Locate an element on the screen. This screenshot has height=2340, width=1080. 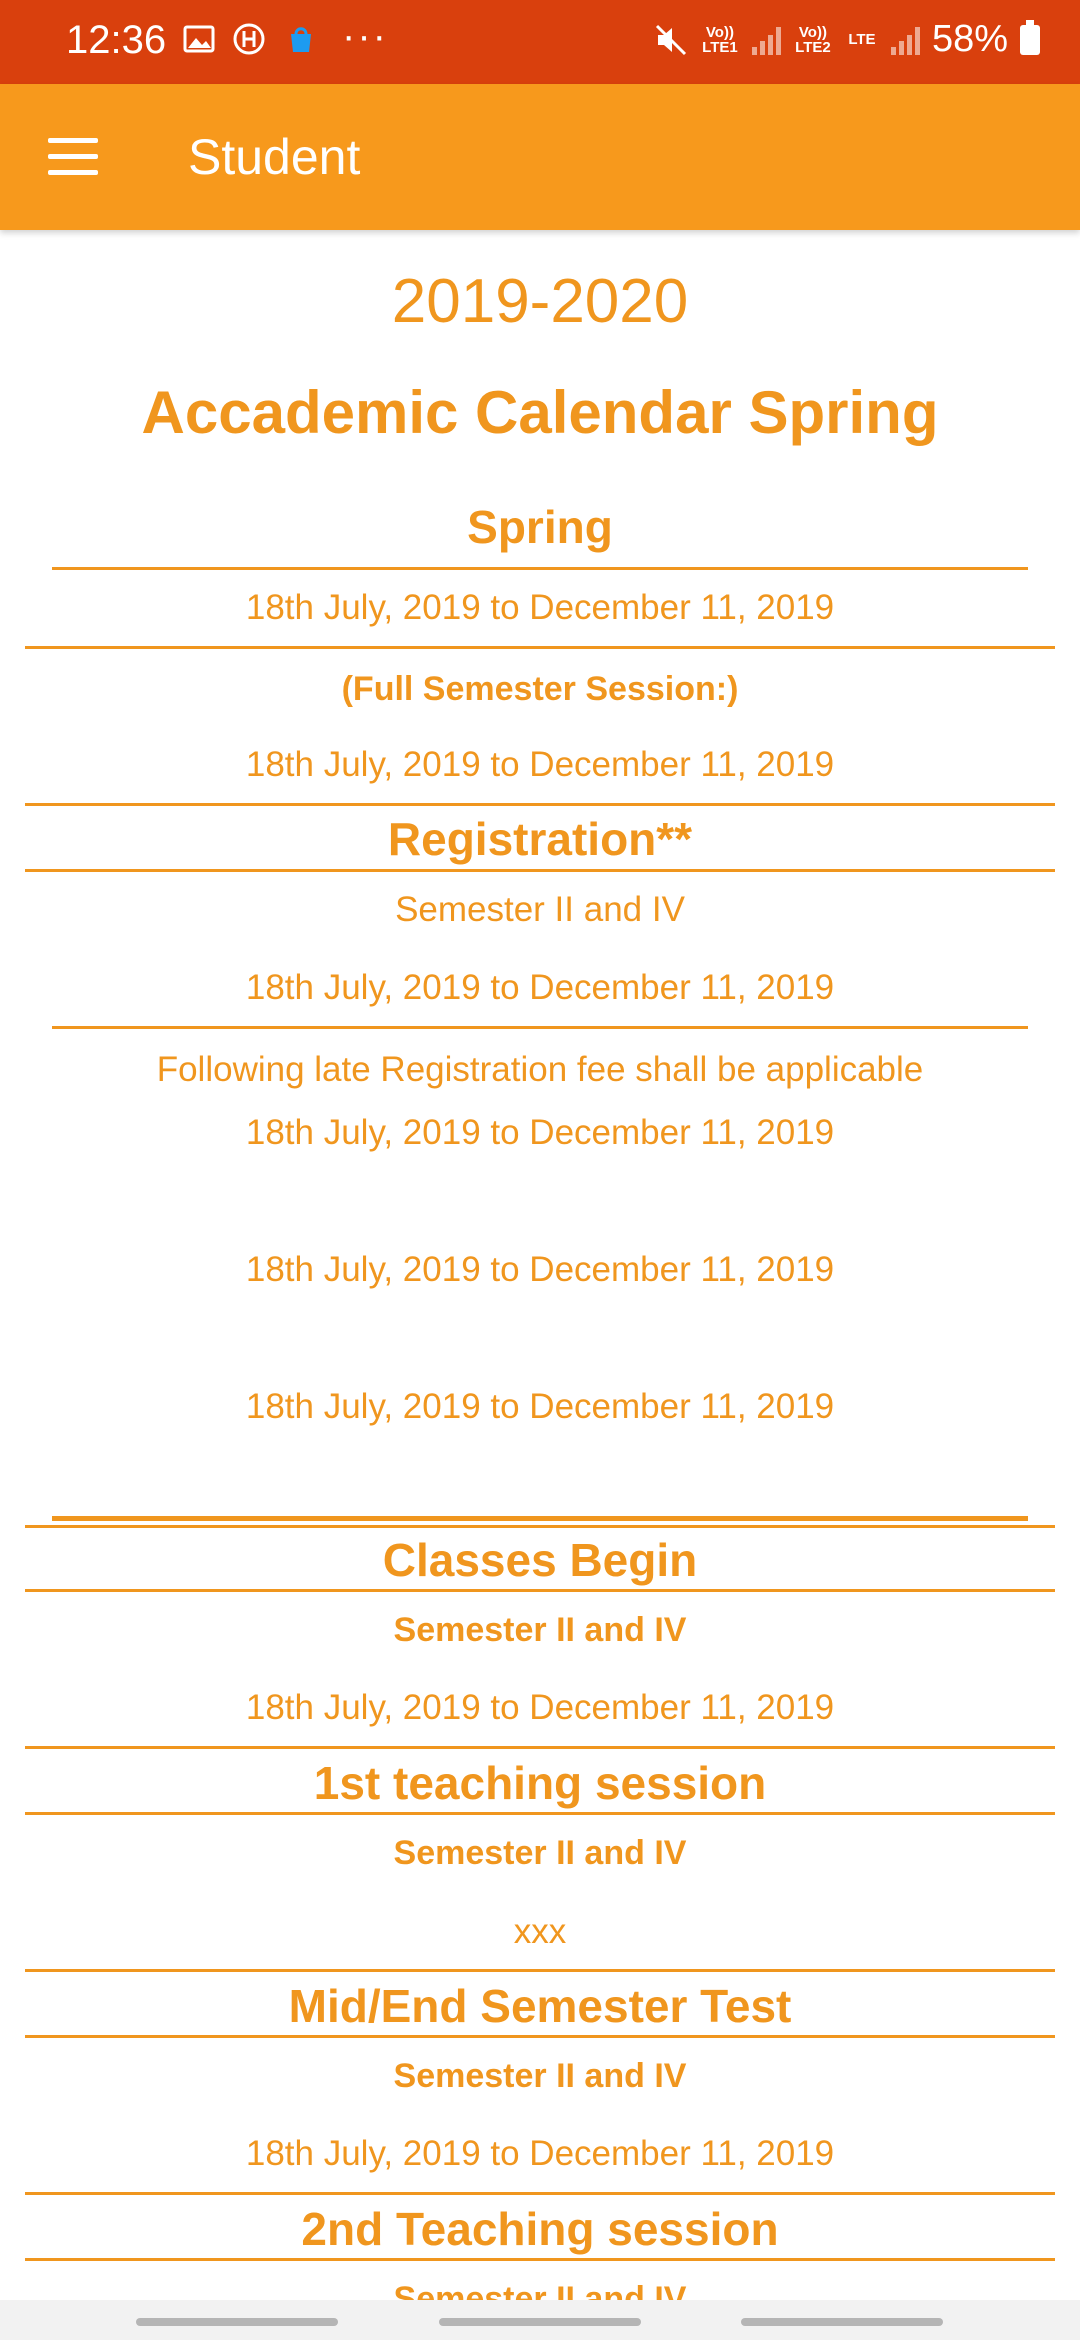
calendar-title: Accademic Calendar Spring is located at coordinates (540, 412).